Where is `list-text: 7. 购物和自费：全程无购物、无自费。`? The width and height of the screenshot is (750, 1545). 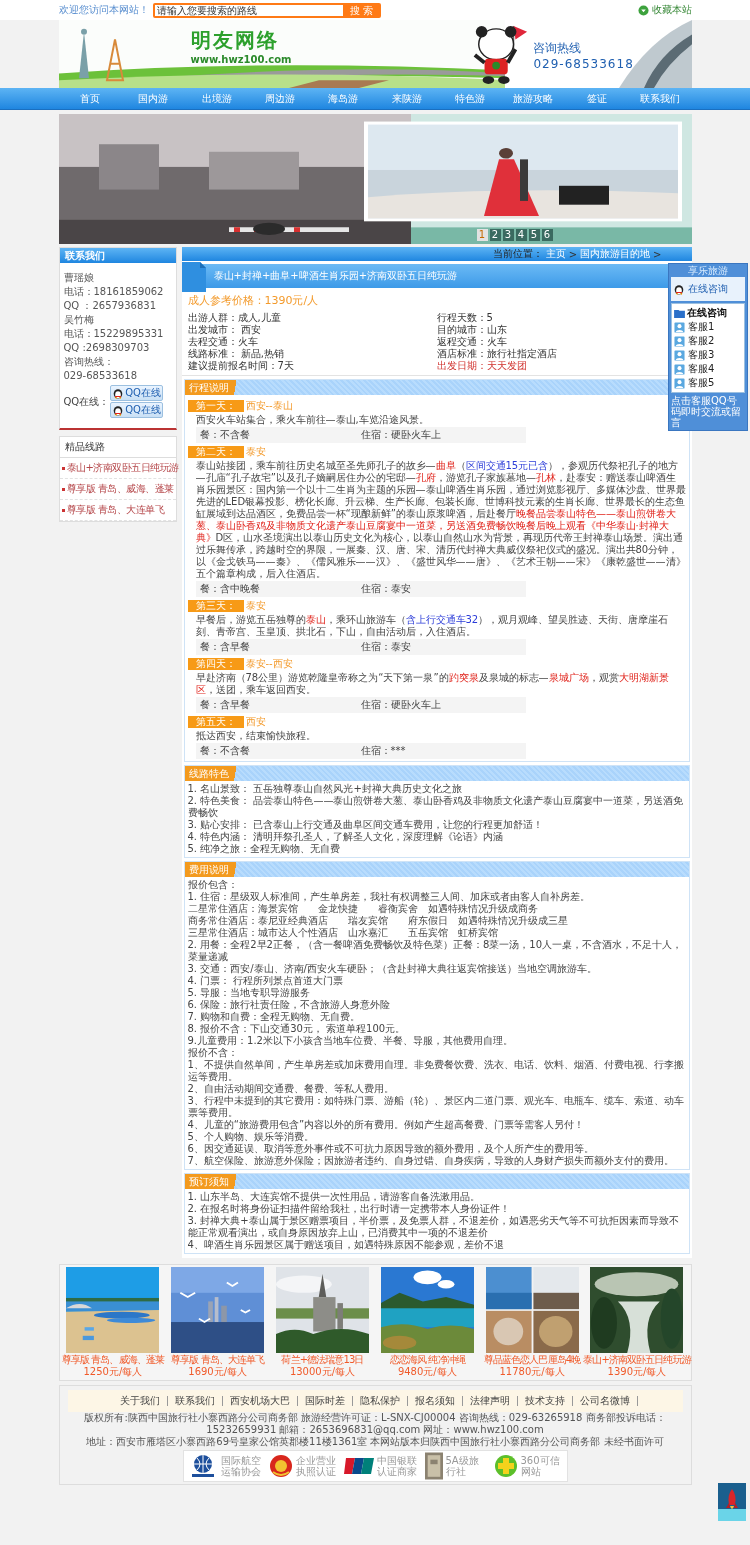 list-text: 7. 购物和自费：全程无购物、无自费。 is located at coordinates (274, 1017).